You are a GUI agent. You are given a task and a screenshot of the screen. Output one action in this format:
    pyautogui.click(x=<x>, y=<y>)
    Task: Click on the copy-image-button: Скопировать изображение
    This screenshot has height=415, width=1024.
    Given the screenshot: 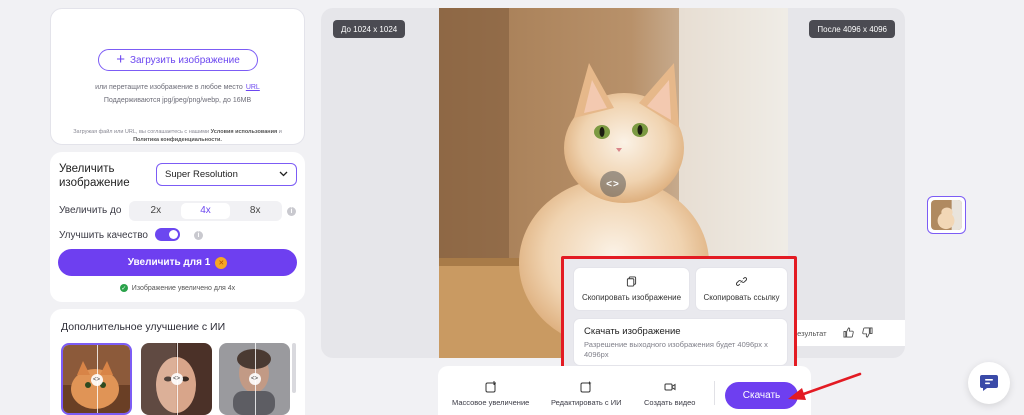 What is the action you would take?
    pyautogui.click(x=631, y=289)
    